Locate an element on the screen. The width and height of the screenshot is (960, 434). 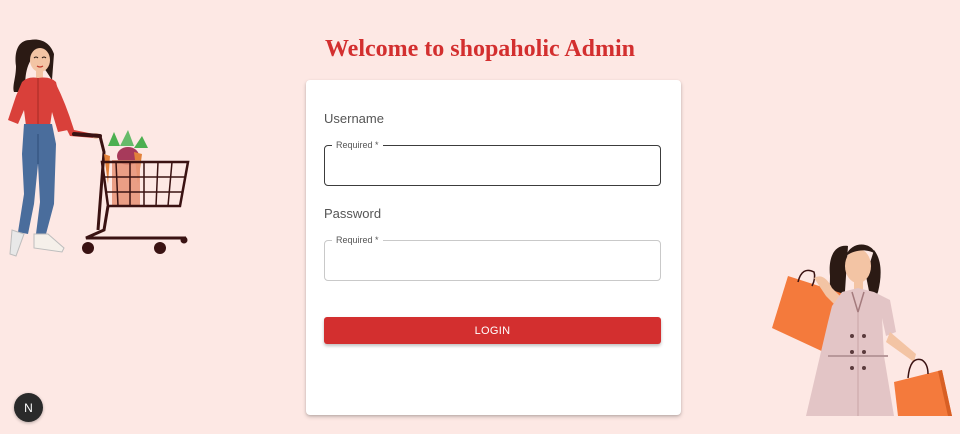
username-field: Required * is located at coordinates (492, 162).